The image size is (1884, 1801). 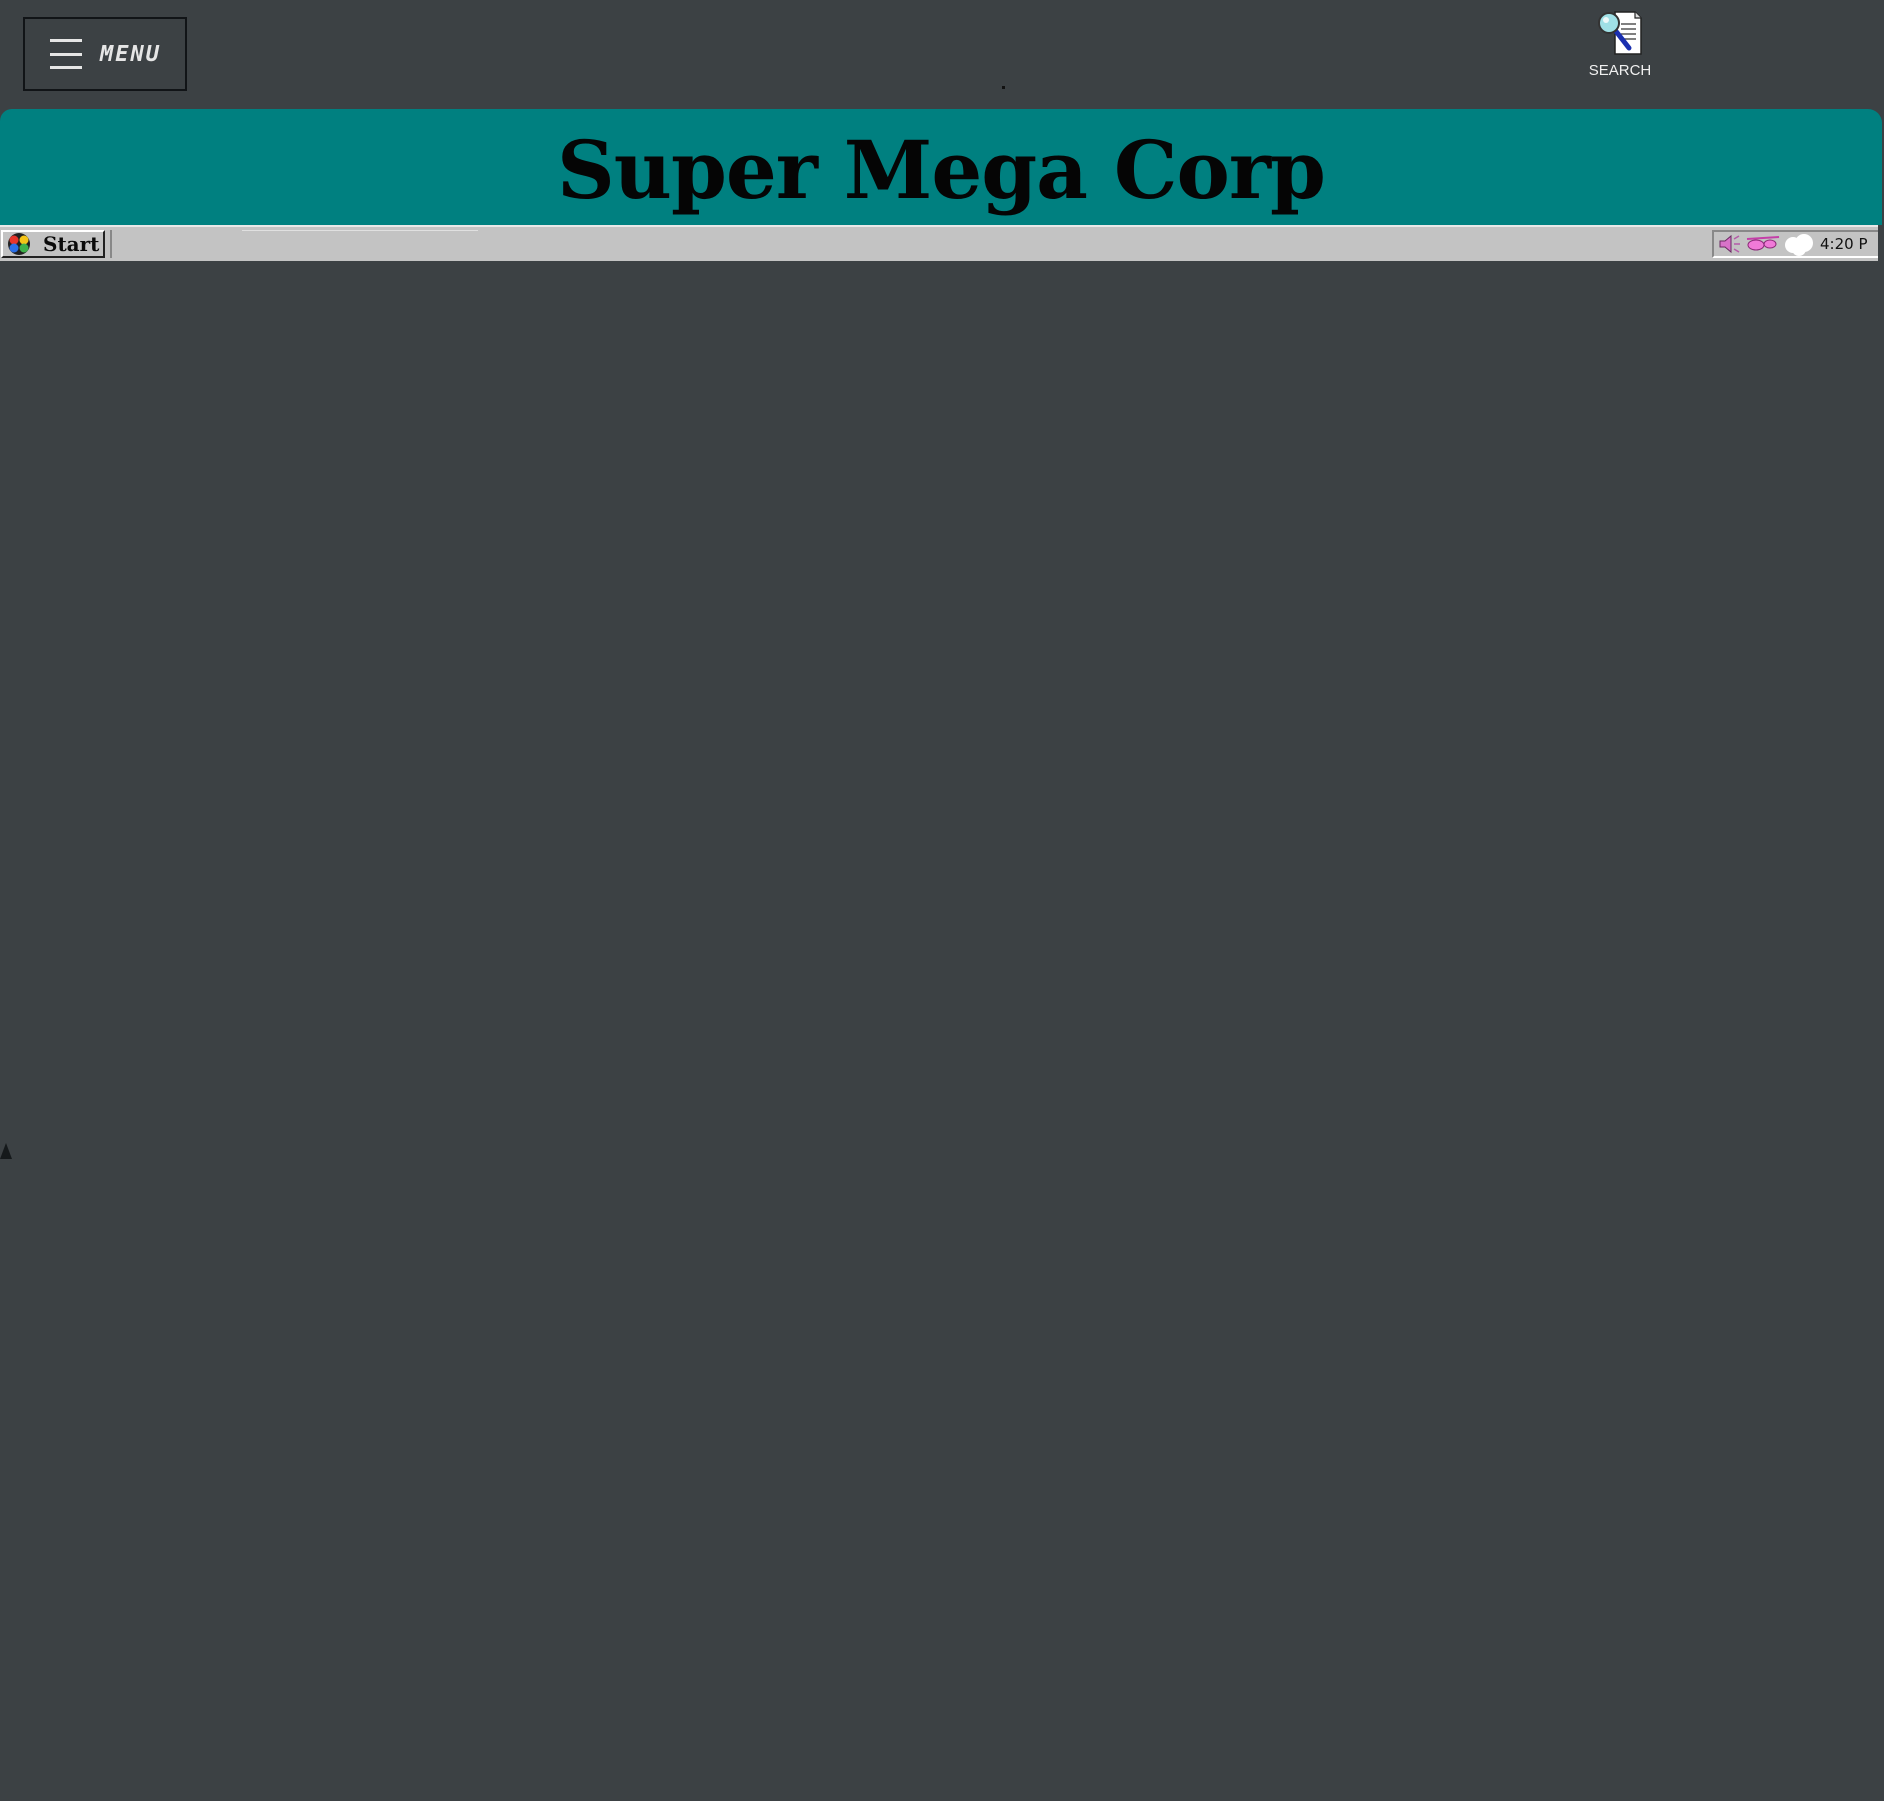 I want to click on windows-logo-icon, so click(x=19, y=244).